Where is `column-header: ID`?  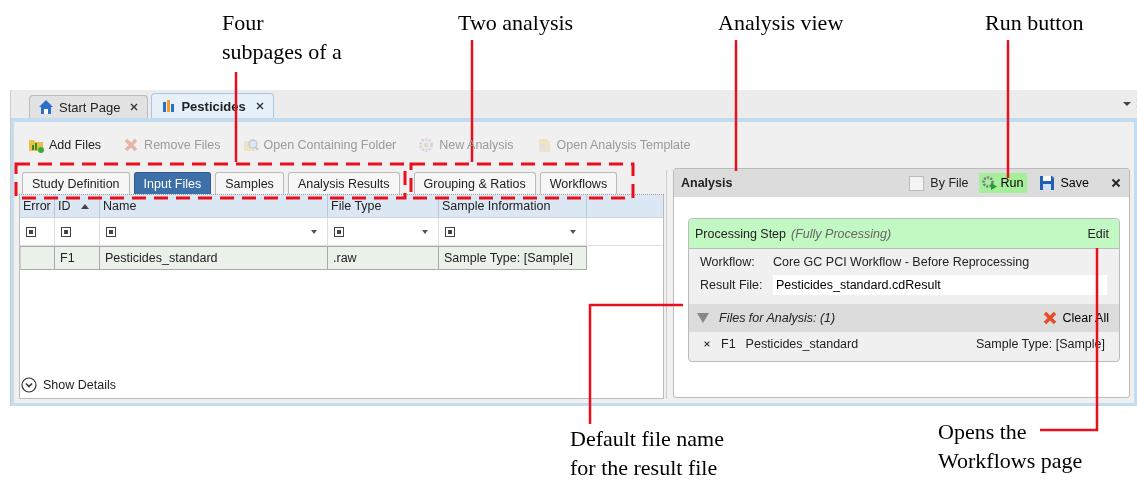
column-header: ID is located at coordinates (77, 206).